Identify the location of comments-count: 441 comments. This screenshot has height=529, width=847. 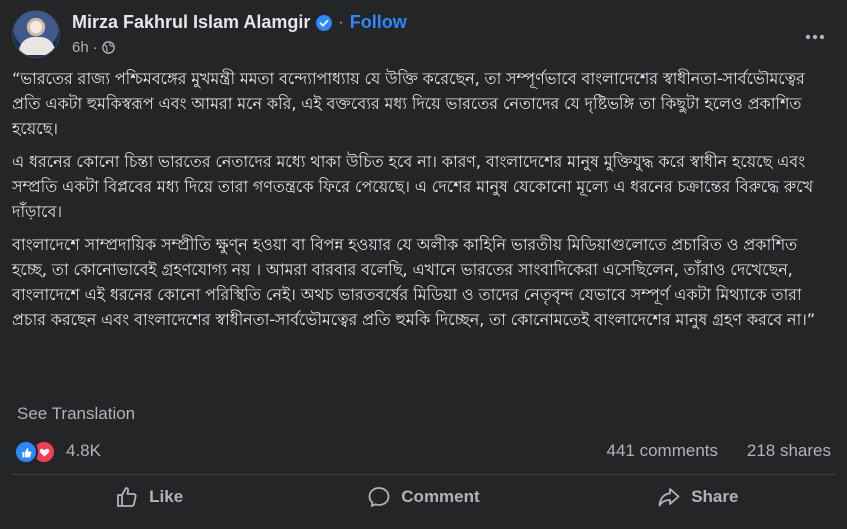
(663, 451).